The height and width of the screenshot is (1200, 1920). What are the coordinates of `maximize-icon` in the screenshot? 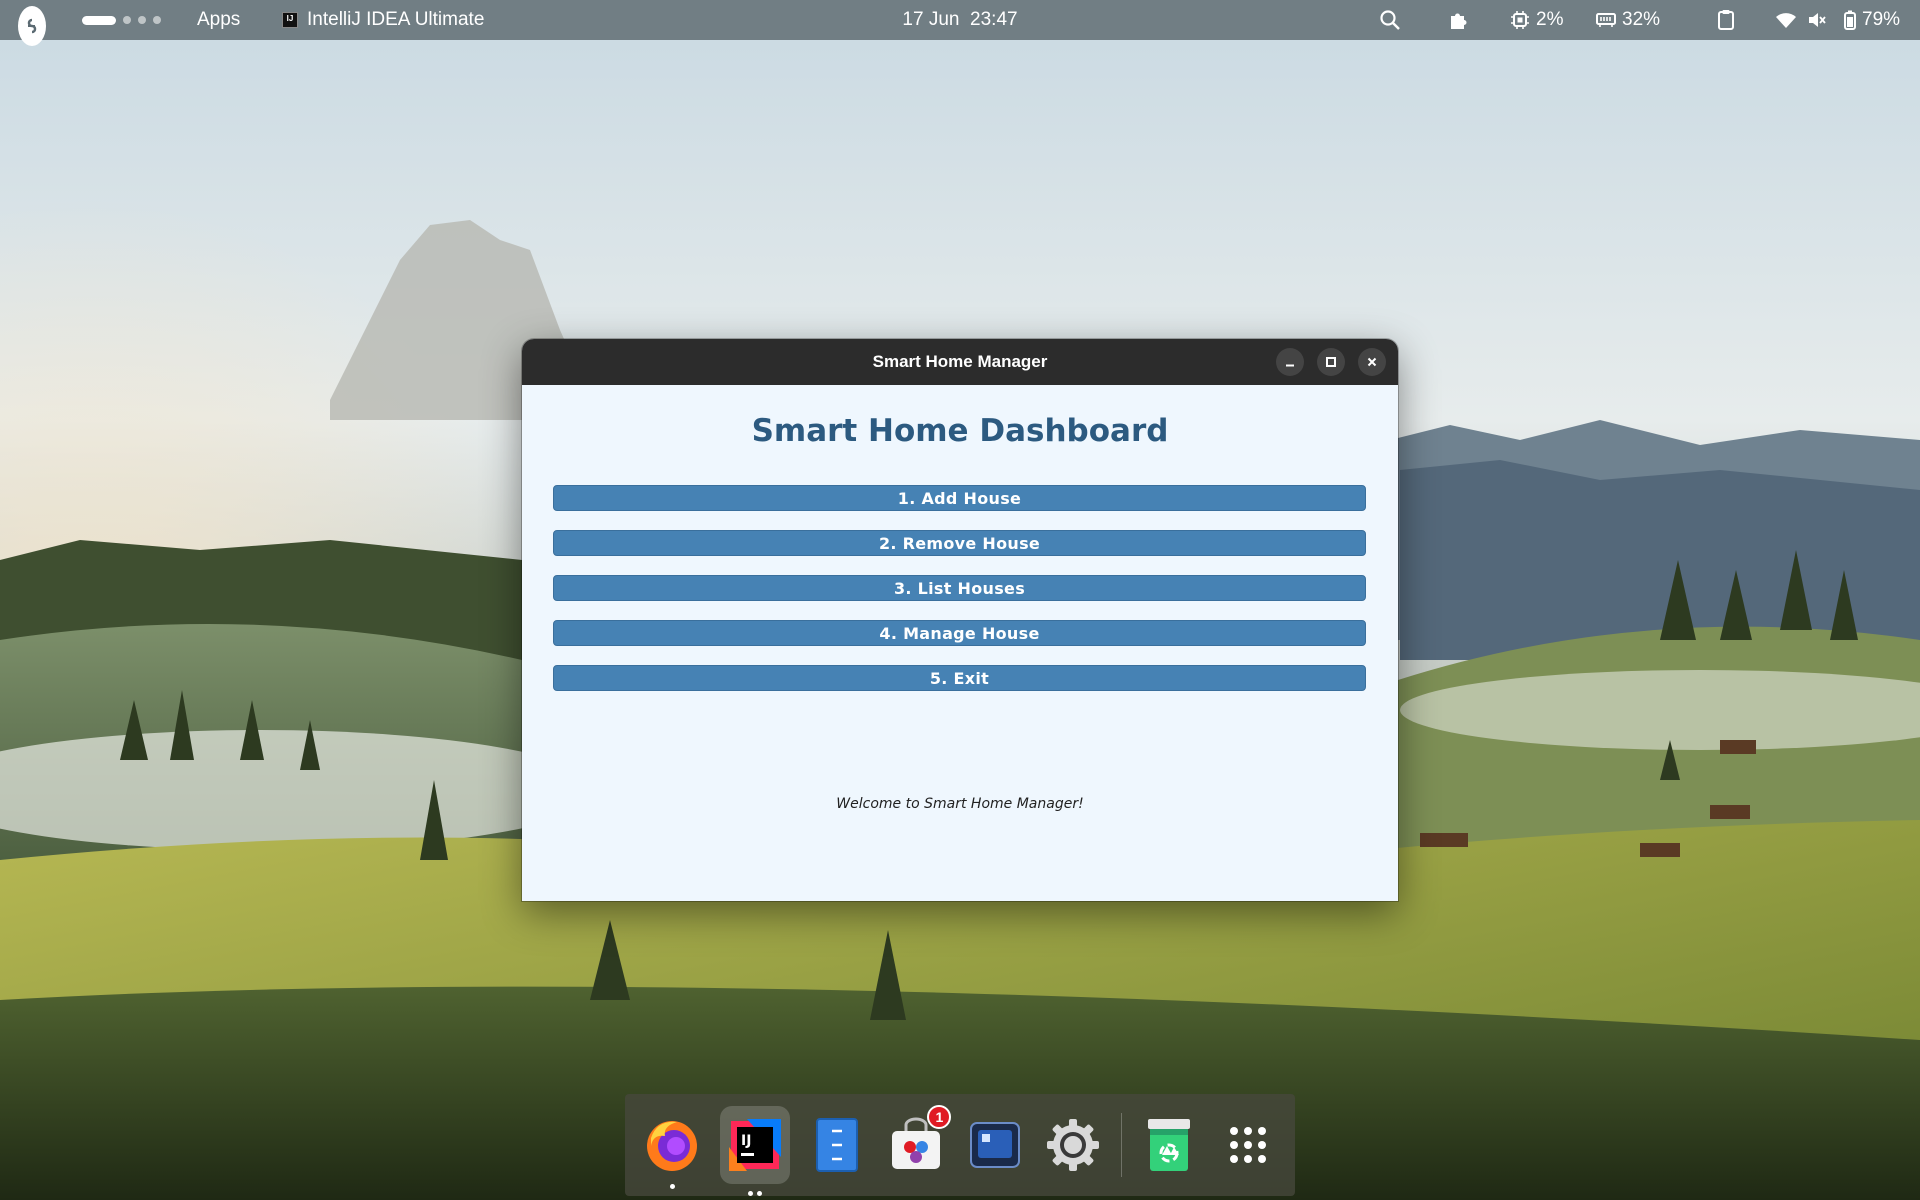 It's located at (1331, 362).